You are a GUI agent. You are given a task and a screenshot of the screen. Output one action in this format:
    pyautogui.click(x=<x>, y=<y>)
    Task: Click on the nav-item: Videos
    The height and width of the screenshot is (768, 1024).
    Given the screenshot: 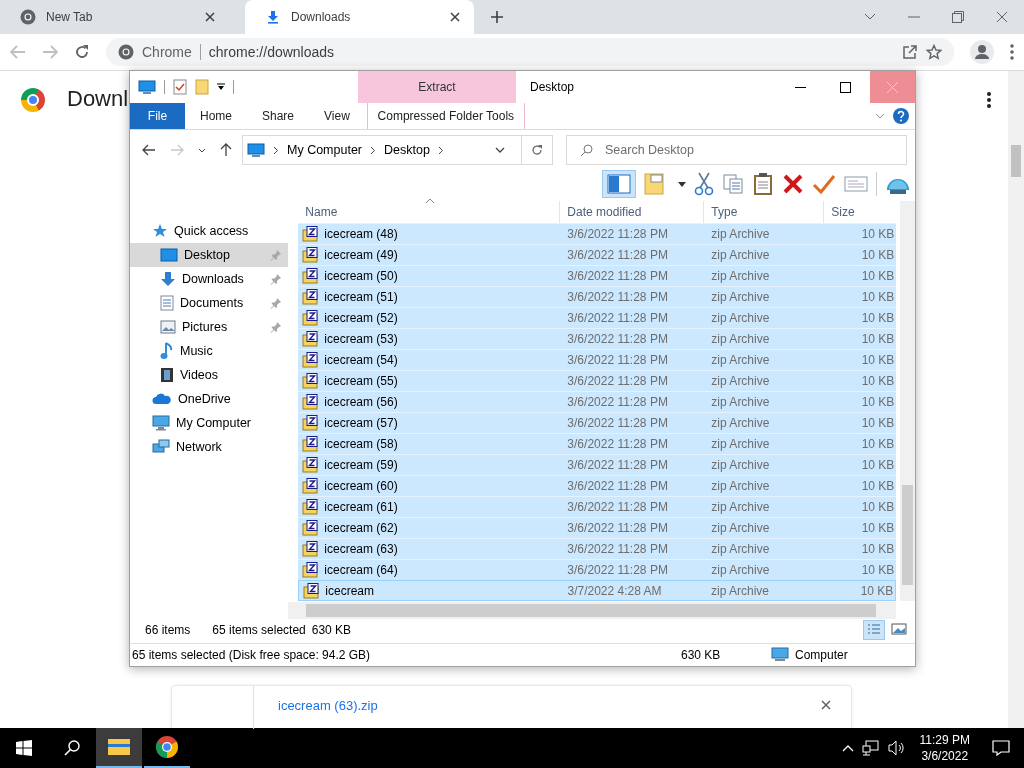 What is the action you would take?
    pyautogui.click(x=209, y=375)
    